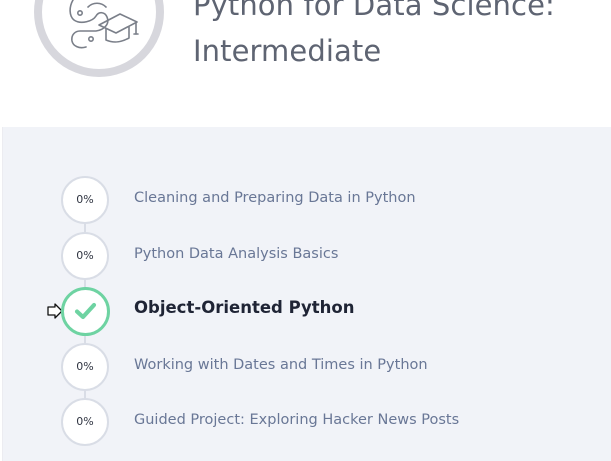  I want to click on mission-item-python-data-analysis-basics: 0% Python Data Analysis Basics, so click(321, 257).